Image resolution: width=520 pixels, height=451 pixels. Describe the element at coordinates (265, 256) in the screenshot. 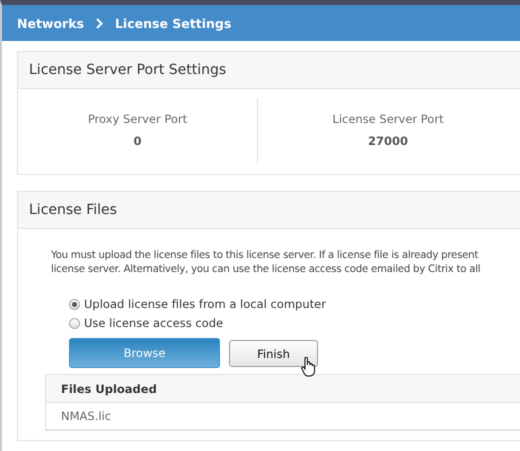

I see `description-text: You must upload the license files to this license server. If a license file is already present` at that location.